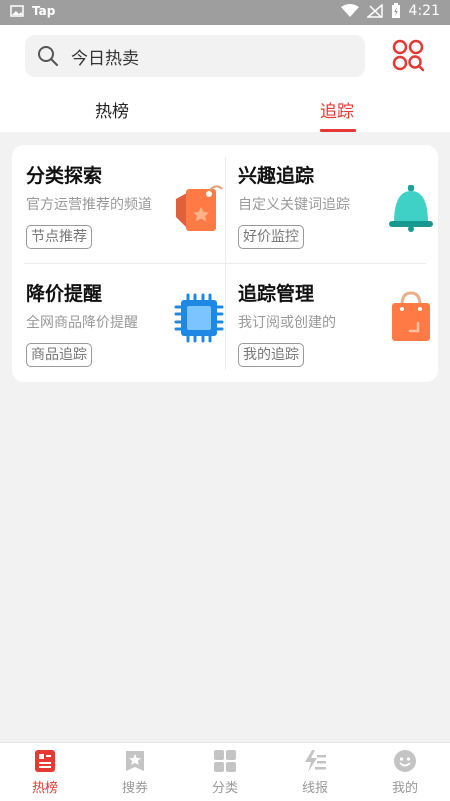 This screenshot has width=450, height=801. Describe the element at coordinates (287, 323) in the screenshot. I see `feature-subtitle: 我订阅或创建的` at that location.